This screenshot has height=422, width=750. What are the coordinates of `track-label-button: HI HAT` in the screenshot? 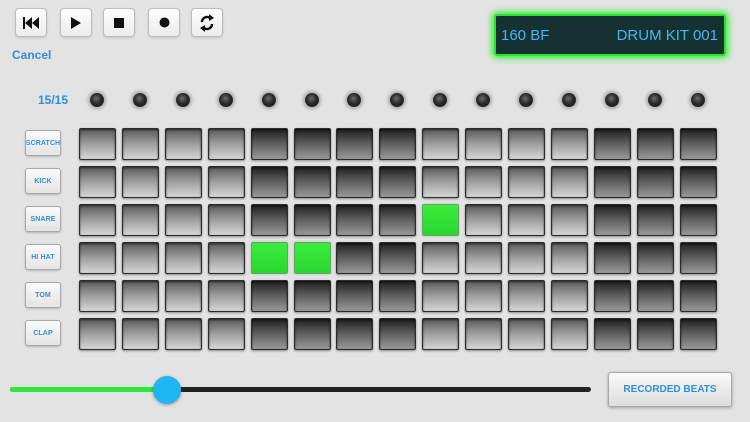 It's located at (43, 257).